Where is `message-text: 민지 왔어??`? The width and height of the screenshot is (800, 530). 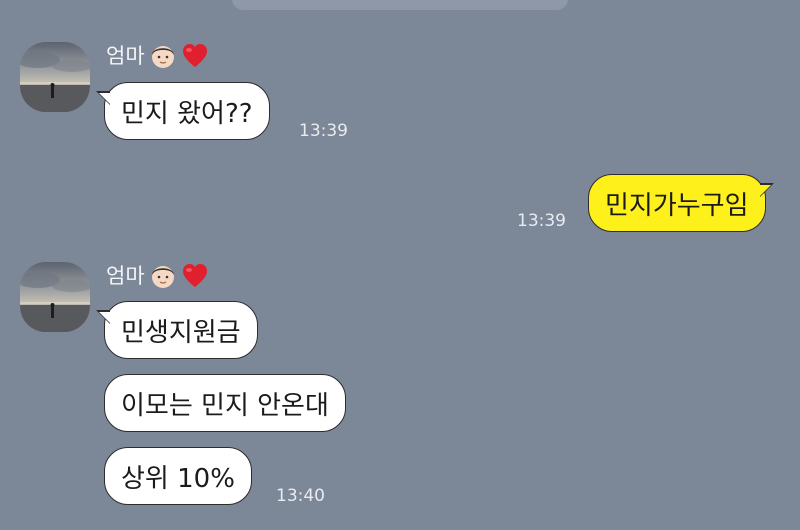
message-text: 민지 왔어?? is located at coordinates (187, 113).